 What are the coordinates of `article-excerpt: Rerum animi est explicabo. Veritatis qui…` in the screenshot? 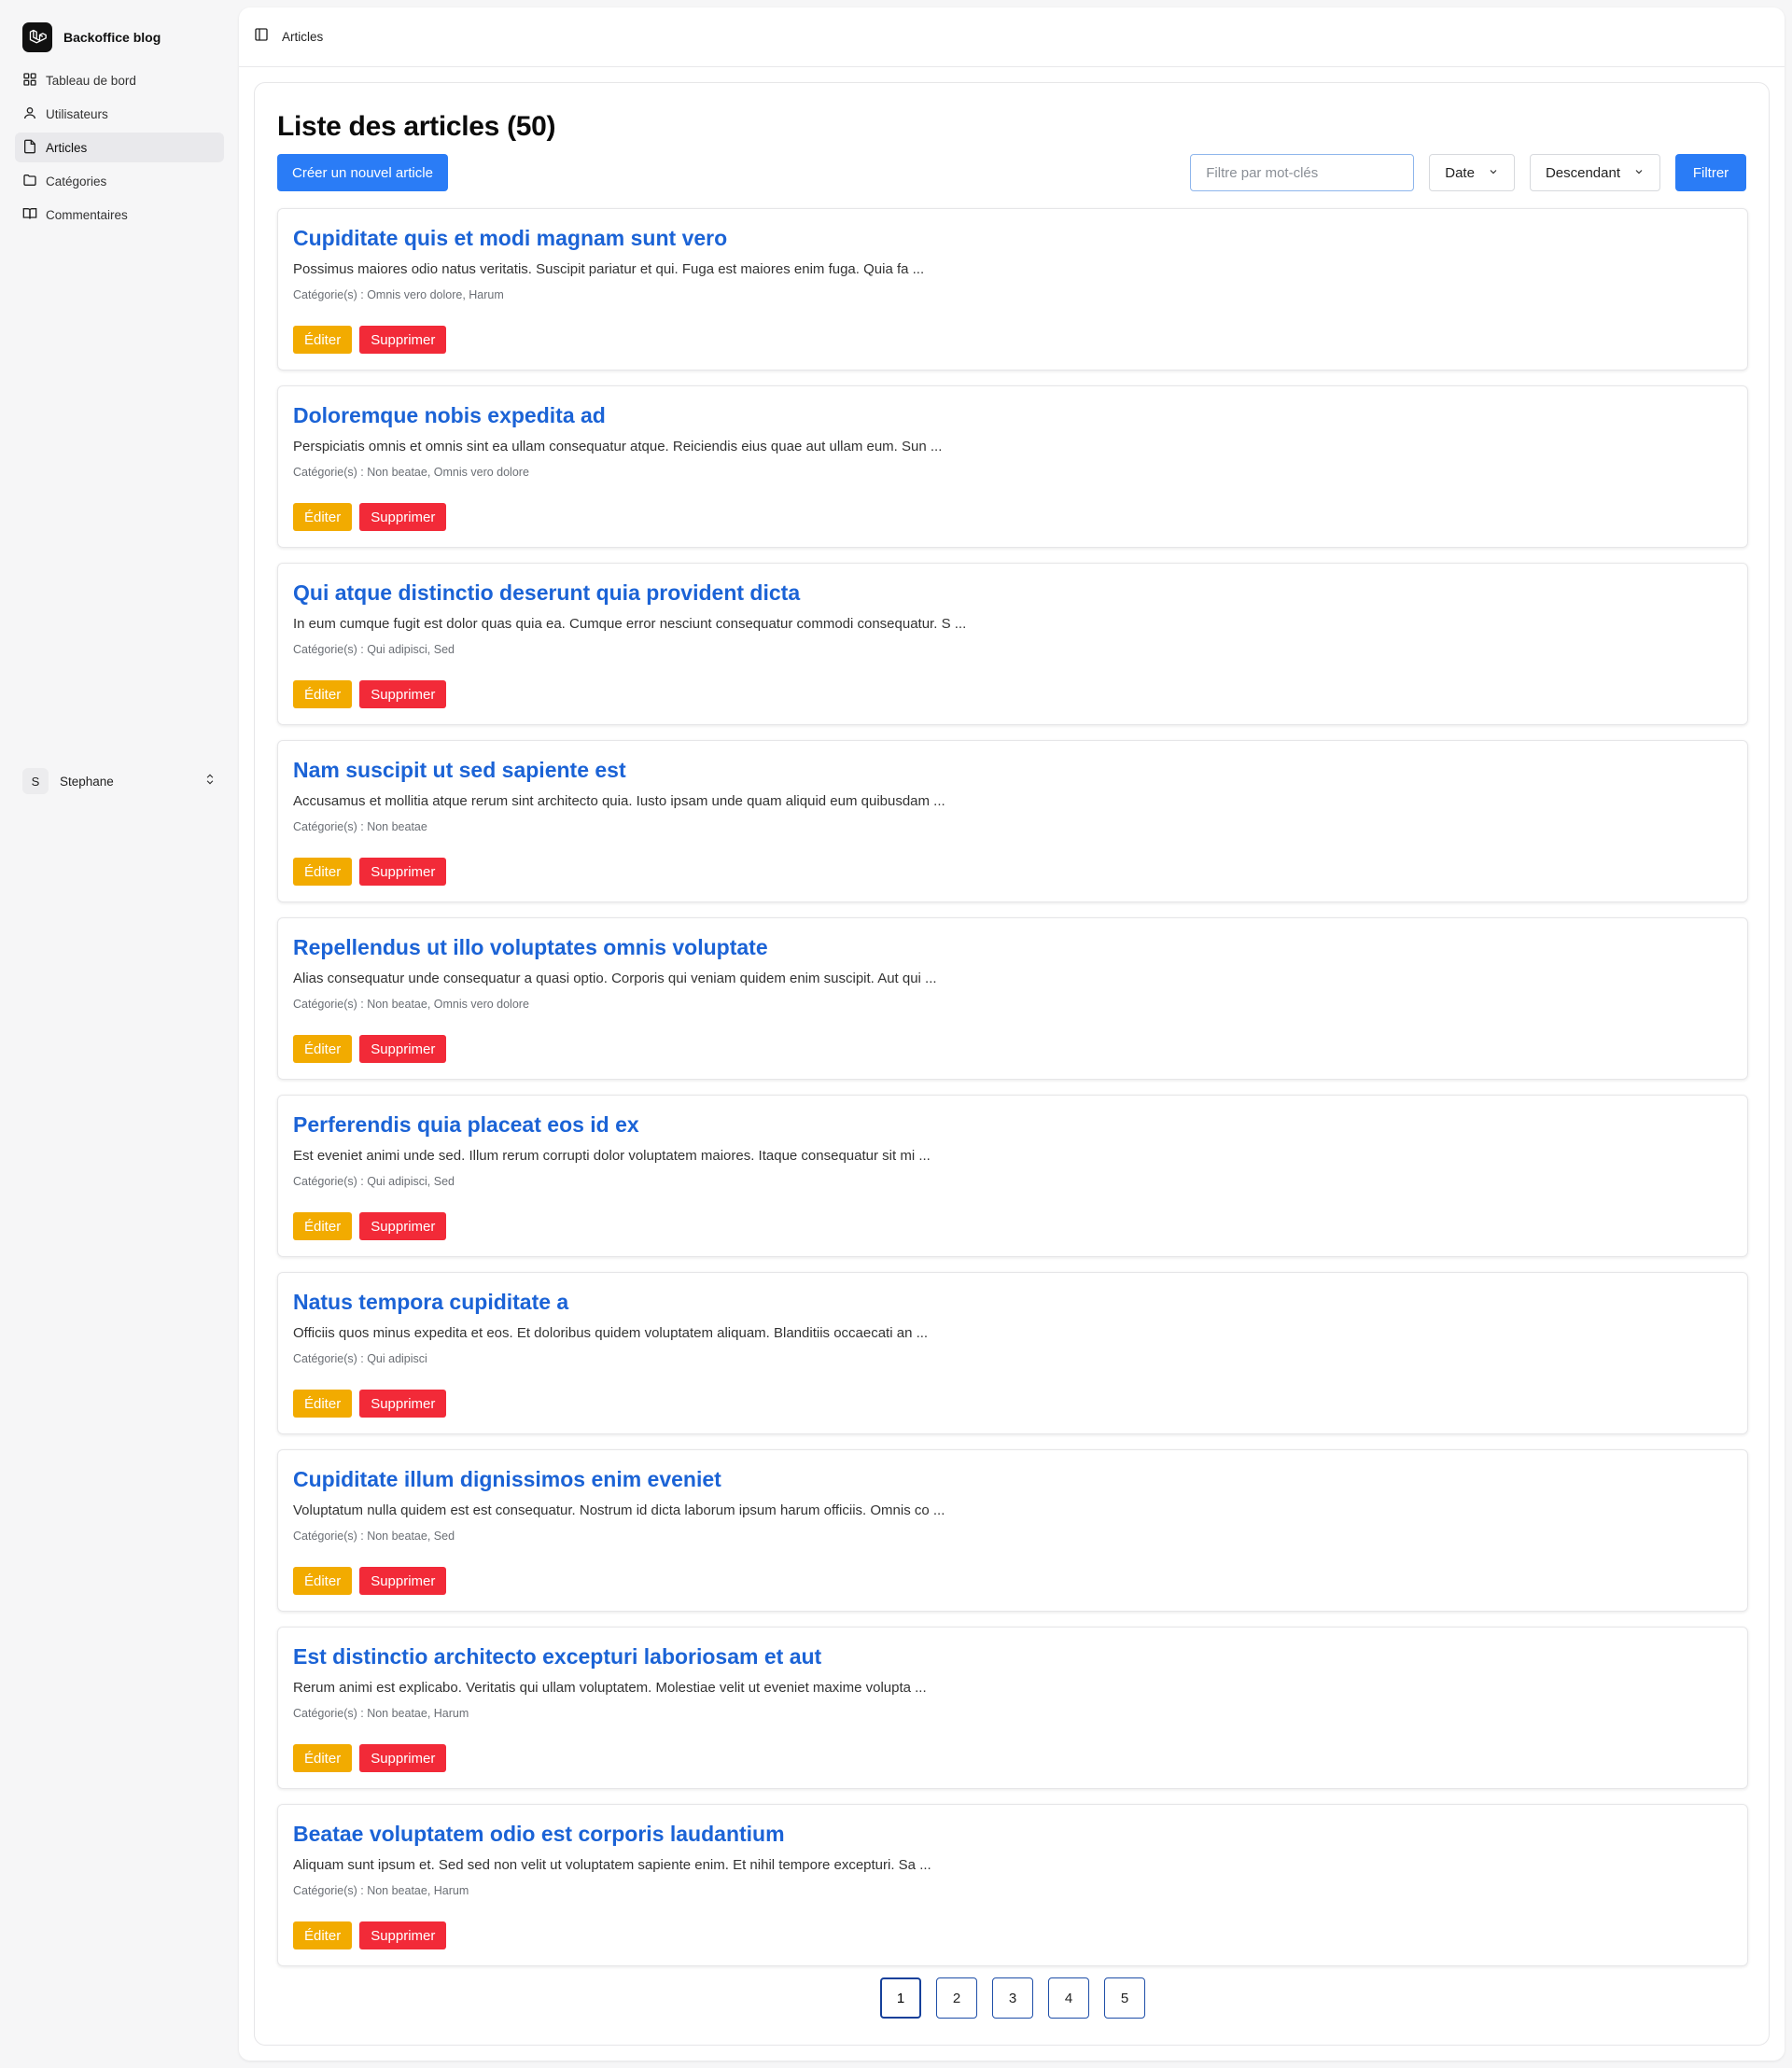 It's located at (610, 1688).